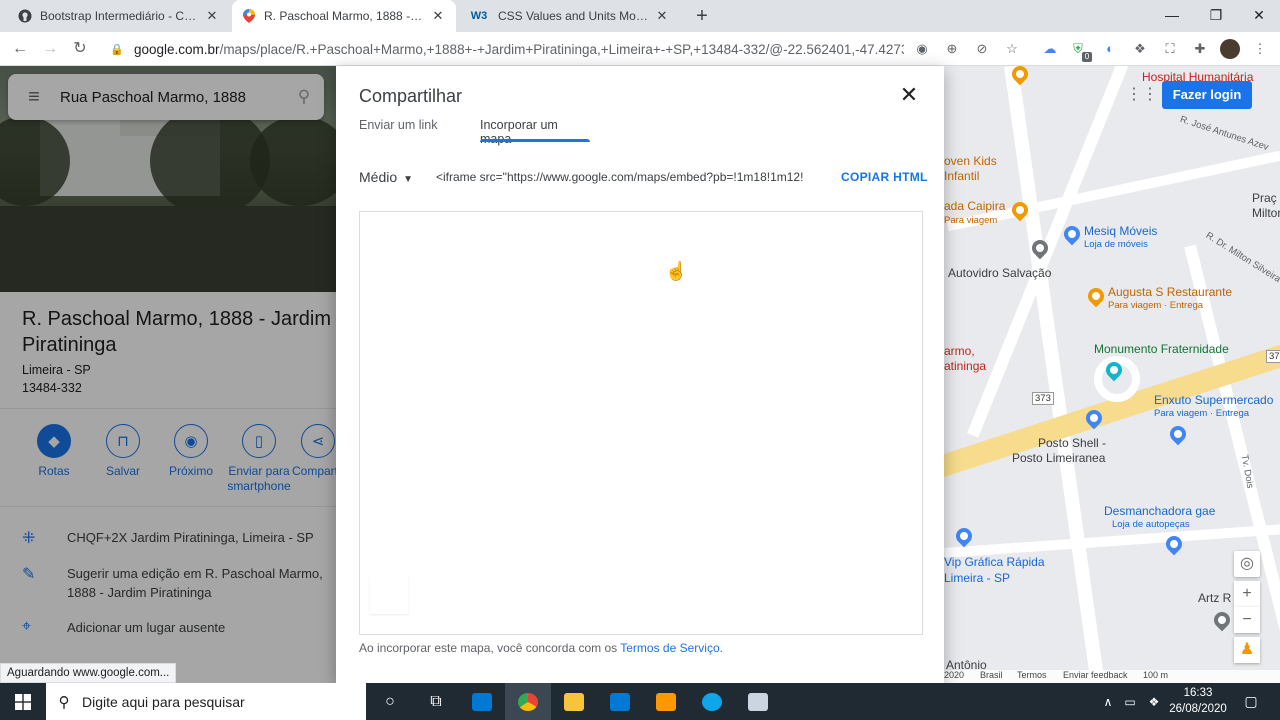 This screenshot has height=720, width=1280. What do you see at coordinates (1213, 400) in the screenshot?
I see `map-label: Enxuto Supermercado` at bounding box center [1213, 400].